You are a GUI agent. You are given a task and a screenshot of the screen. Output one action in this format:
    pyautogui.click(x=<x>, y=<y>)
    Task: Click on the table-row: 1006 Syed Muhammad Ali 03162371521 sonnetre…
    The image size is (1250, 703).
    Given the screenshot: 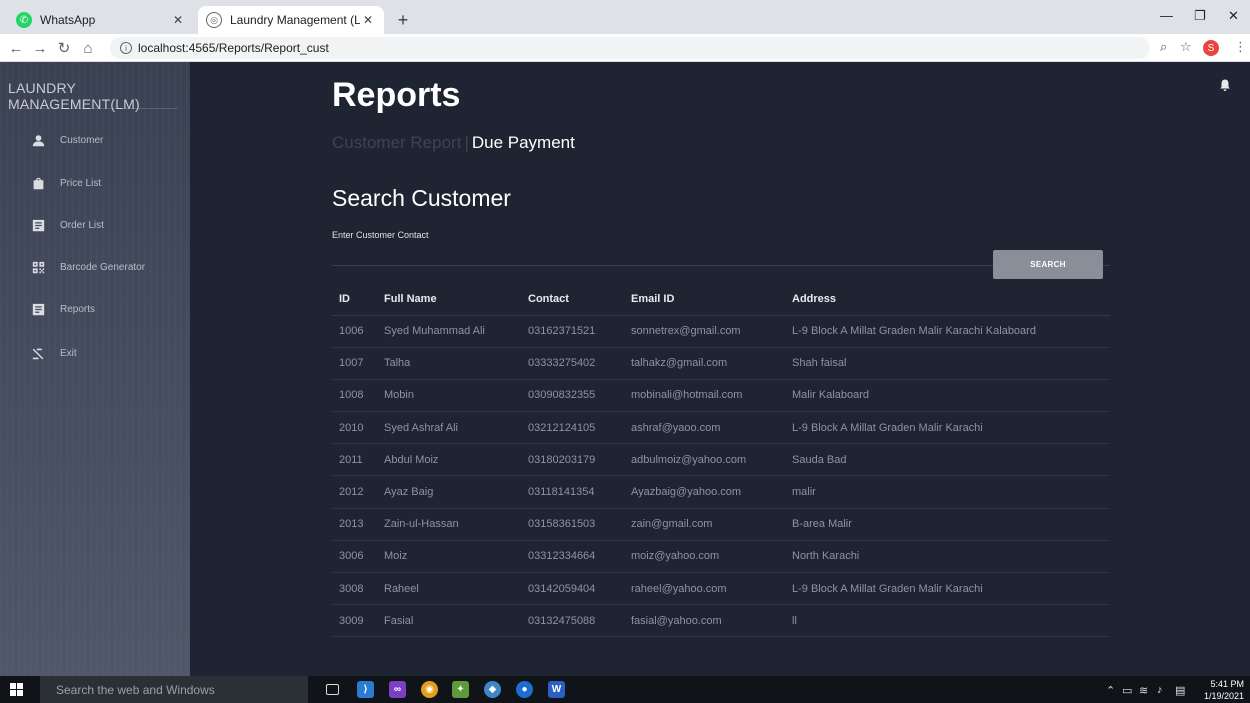 What is the action you would take?
    pyautogui.click(x=721, y=331)
    